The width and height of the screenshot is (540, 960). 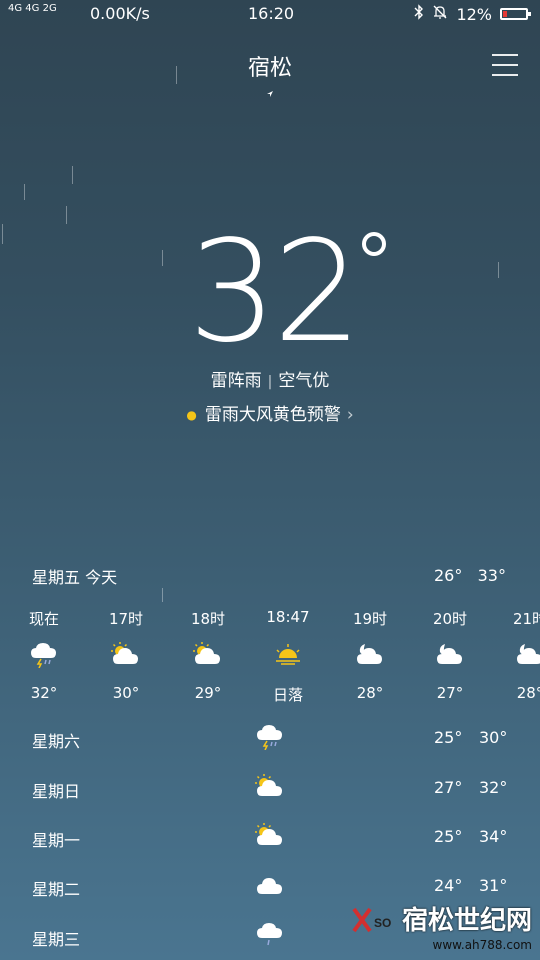 I want to click on condition-line: 雷阵雨 | 空气优, so click(x=270, y=378).